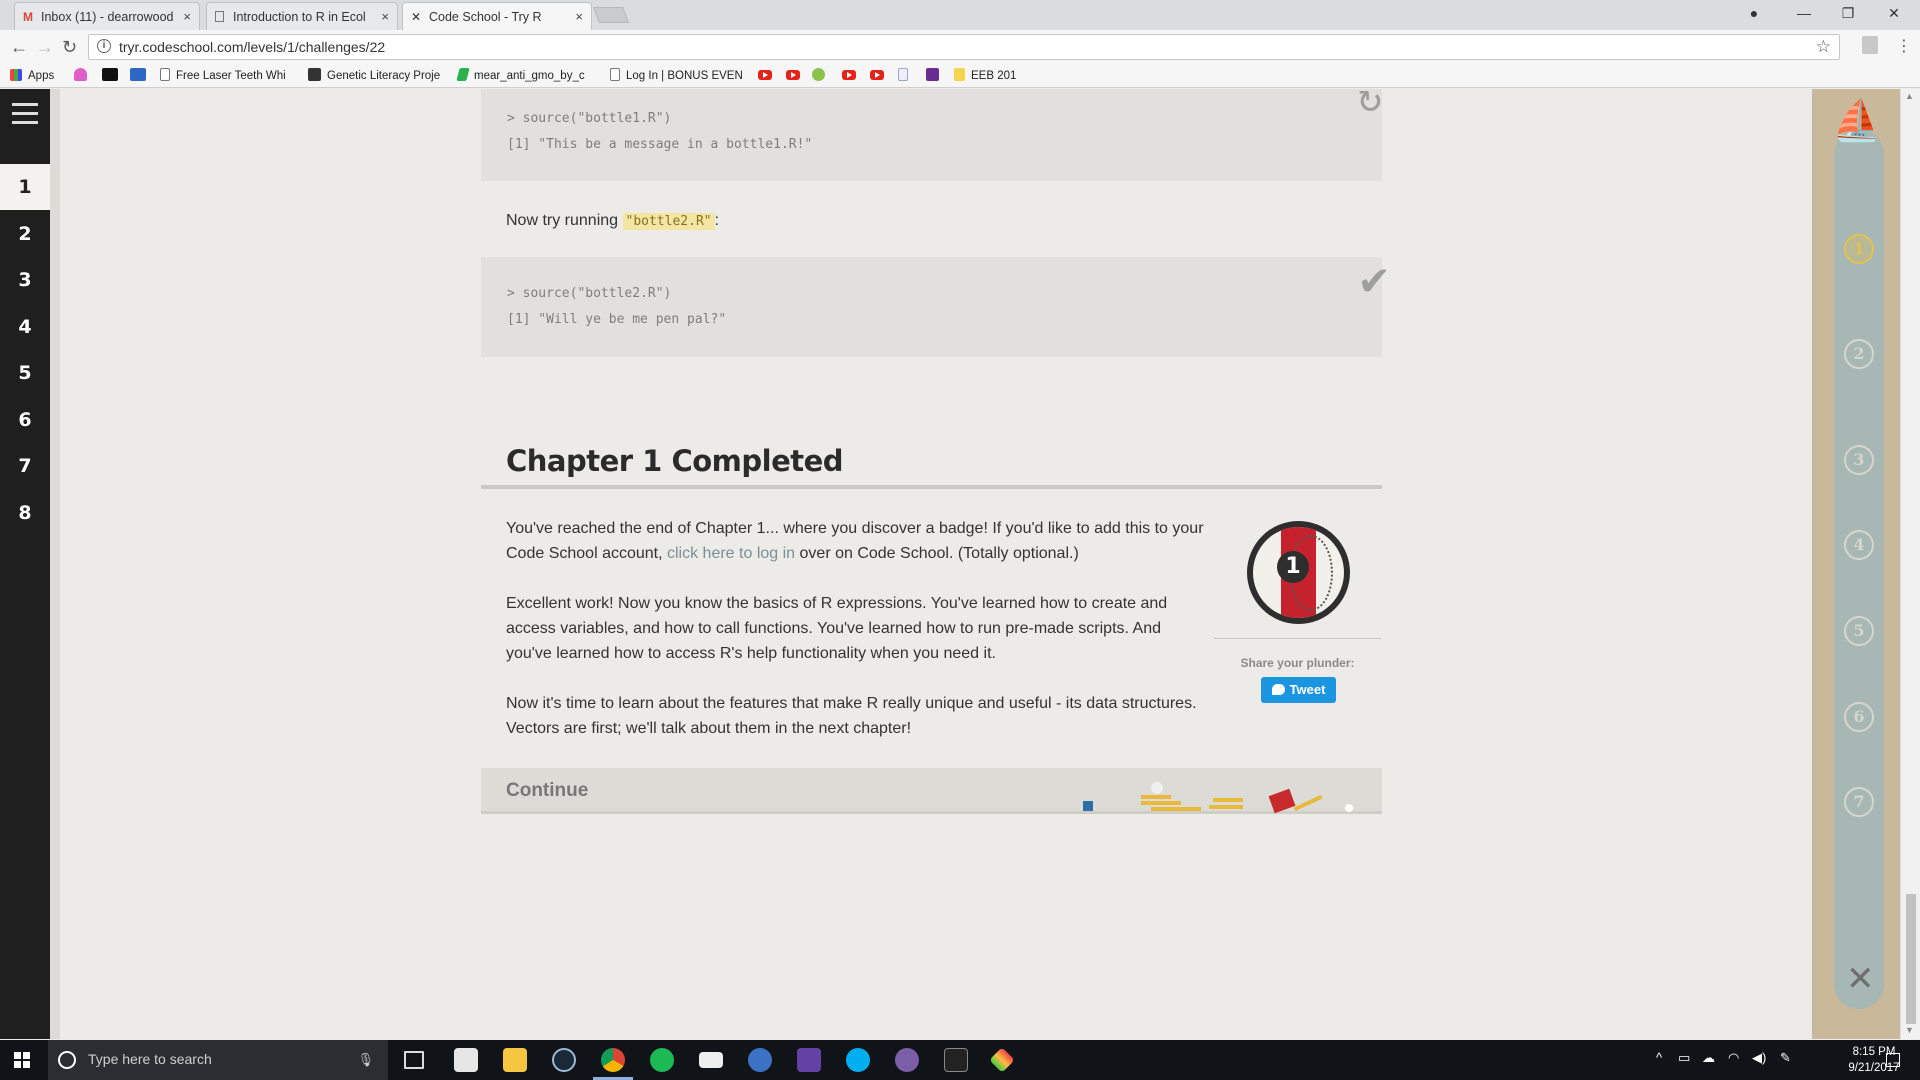 The height and width of the screenshot is (1080, 1920). I want to click on map-node-5: 5, so click(1859, 631).